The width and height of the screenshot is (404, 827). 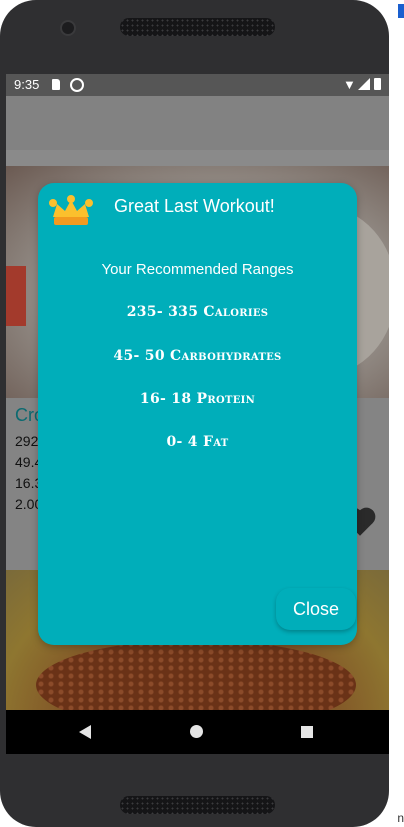 I want to click on signal-icon, so click(x=364, y=84).